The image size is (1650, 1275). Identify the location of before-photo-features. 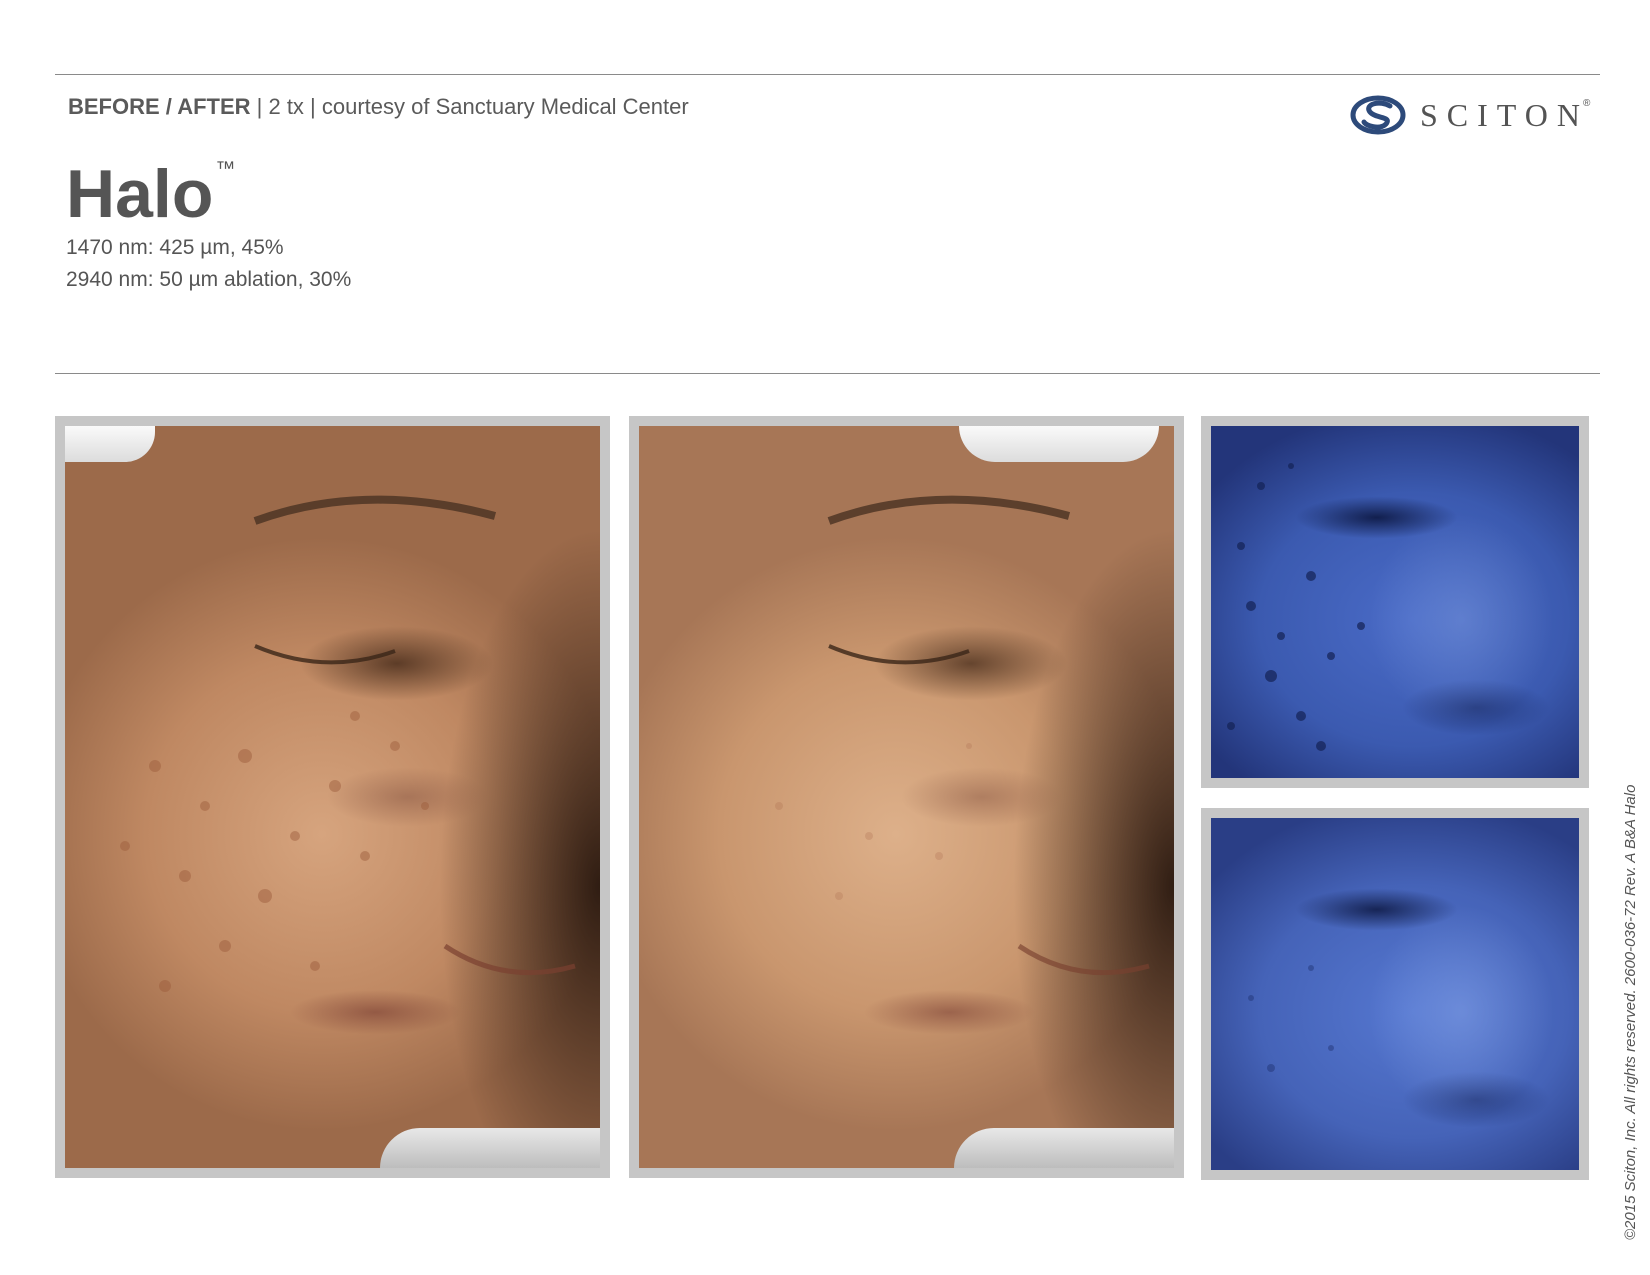
(348, 743).